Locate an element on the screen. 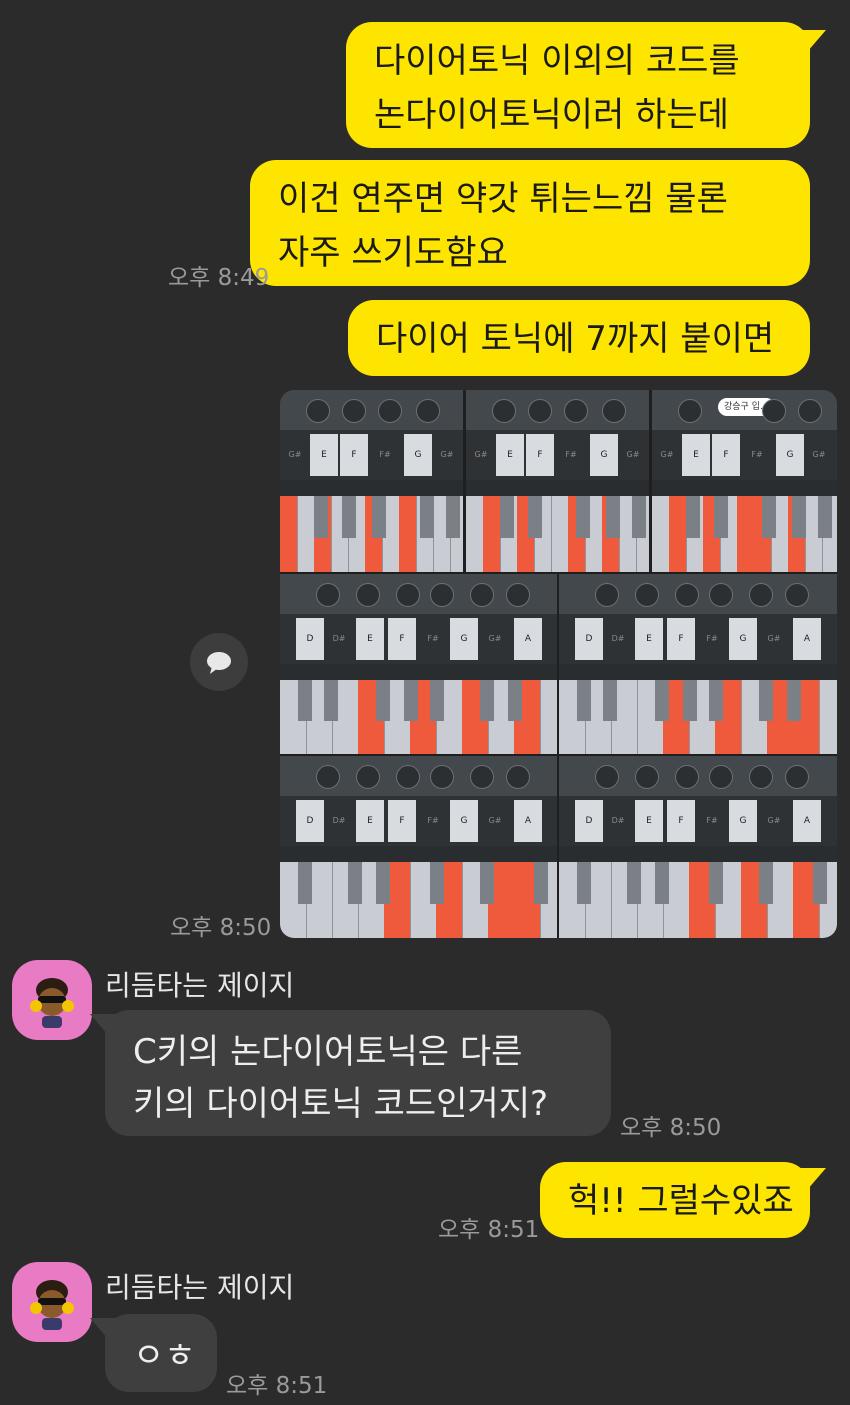 This screenshot has height=1405, width=850. my-message-bubble: 이건 연주면 약갓 튀는느낌 물론 자주 쓰기도함요 is located at coordinates (530, 223).